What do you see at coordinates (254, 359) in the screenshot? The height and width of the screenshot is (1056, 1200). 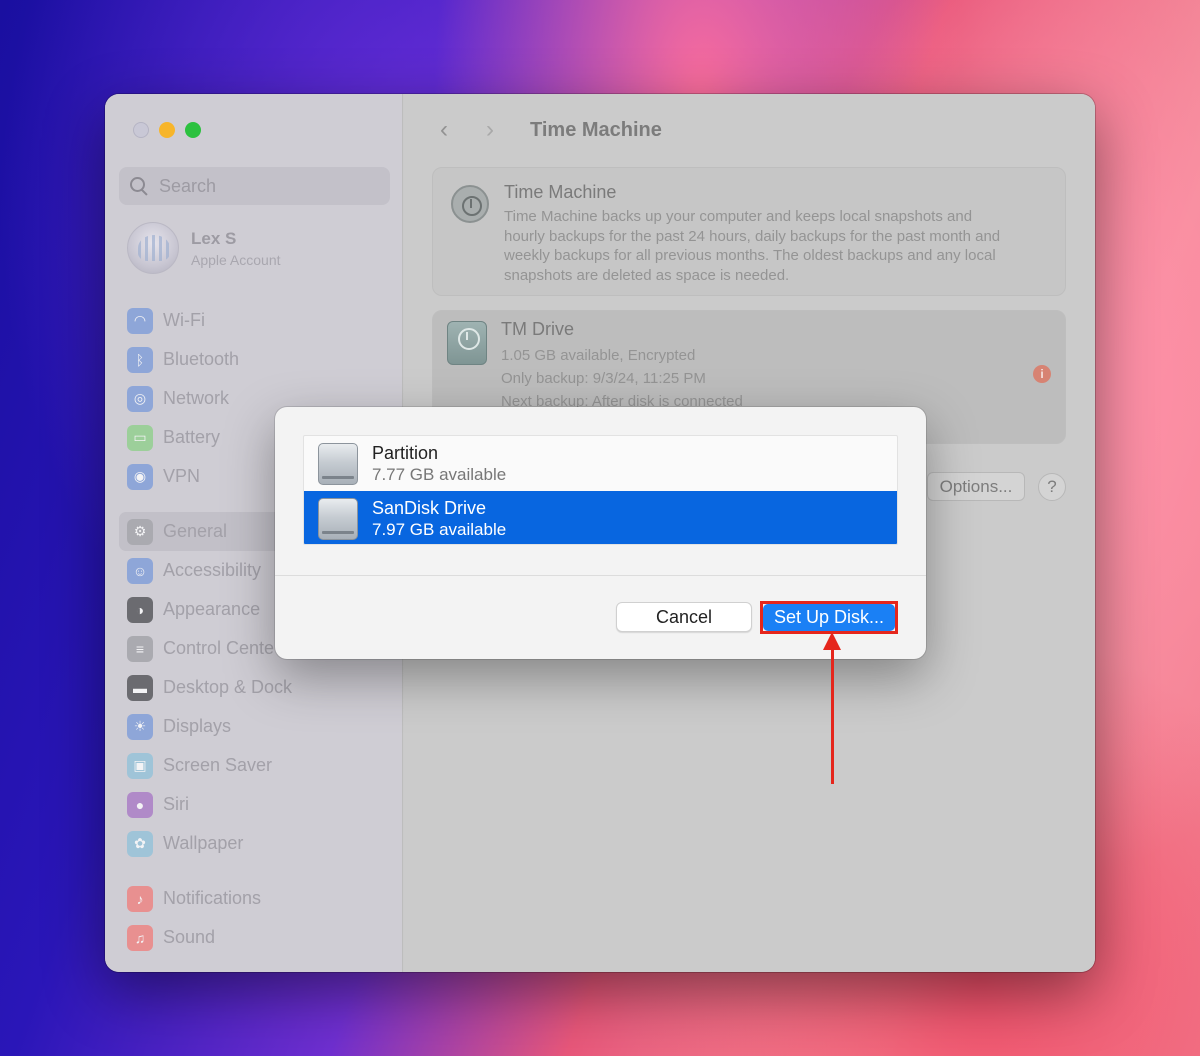 I see `sidebar-item-bluetooth: ᛒ Bluetooth` at bounding box center [254, 359].